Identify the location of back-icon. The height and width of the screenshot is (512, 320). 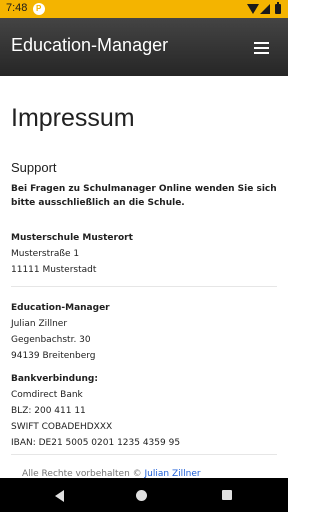
(59, 496).